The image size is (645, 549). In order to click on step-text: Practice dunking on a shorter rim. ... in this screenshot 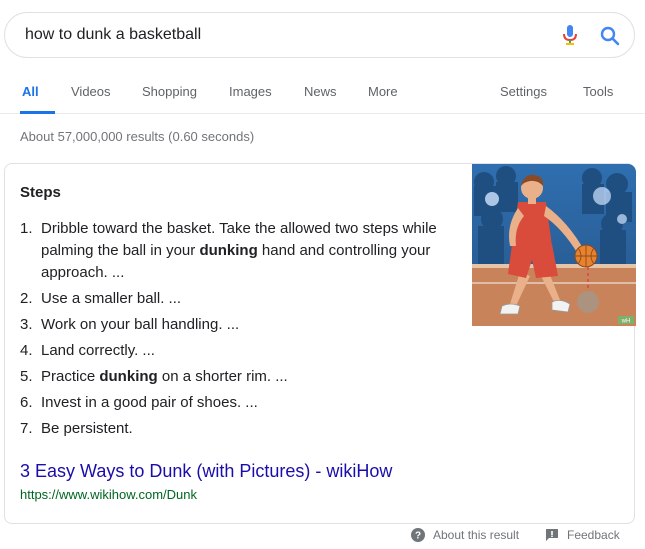, I will do `click(164, 376)`.